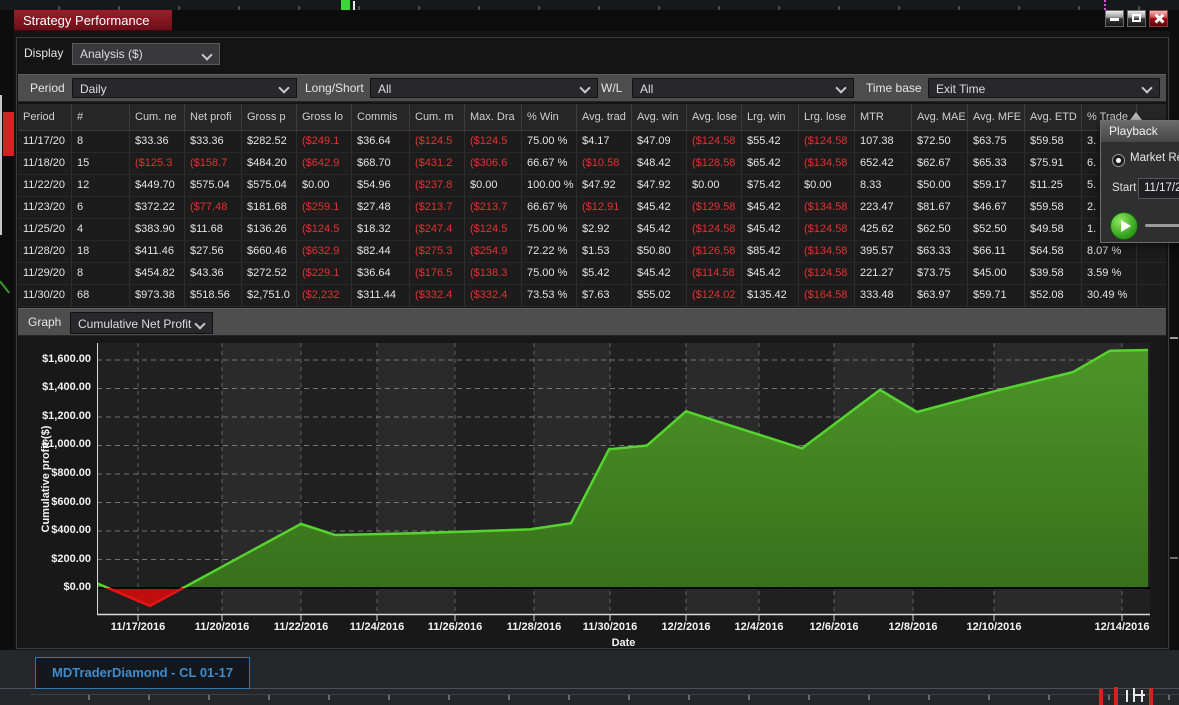 The image size is (1179, 705). I want to click on table-cell: $1.53, so click(604, 251).